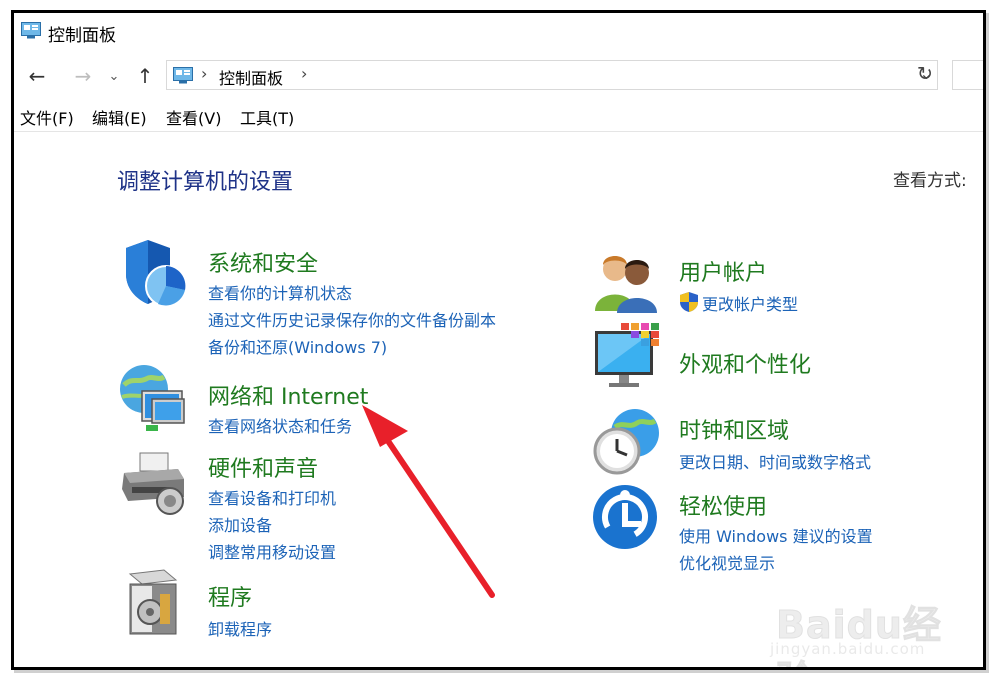 This screenshot has height=683, width=1000. Describe the element at coordinates (193, 117) in the screenshot. I see `menu-view: 查看(V)` at that location.